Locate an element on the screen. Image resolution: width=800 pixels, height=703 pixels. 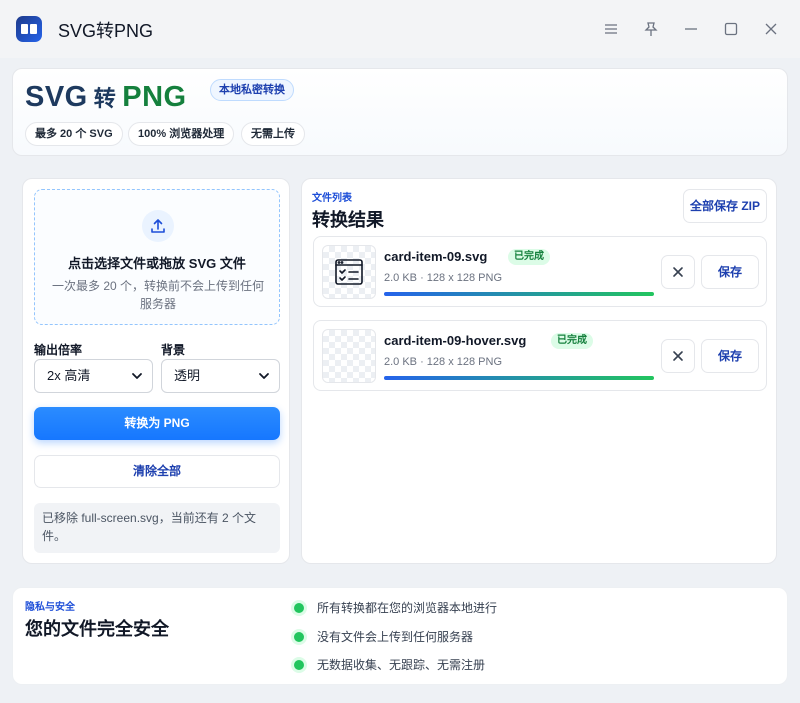
hero-title-zhuan: 转 is located at coordinates (105, 98).